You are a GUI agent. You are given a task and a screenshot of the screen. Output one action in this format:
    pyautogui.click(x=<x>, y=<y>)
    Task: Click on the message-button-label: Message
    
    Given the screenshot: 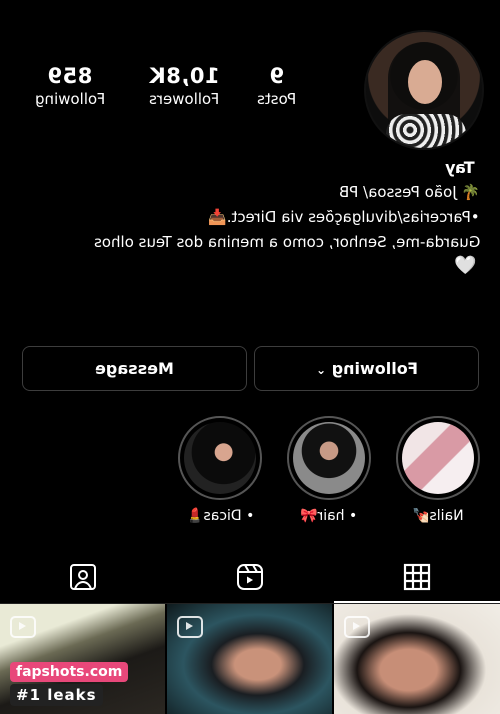 What is the action you would take?
    pyautogui.click(x=134, y=368)
    